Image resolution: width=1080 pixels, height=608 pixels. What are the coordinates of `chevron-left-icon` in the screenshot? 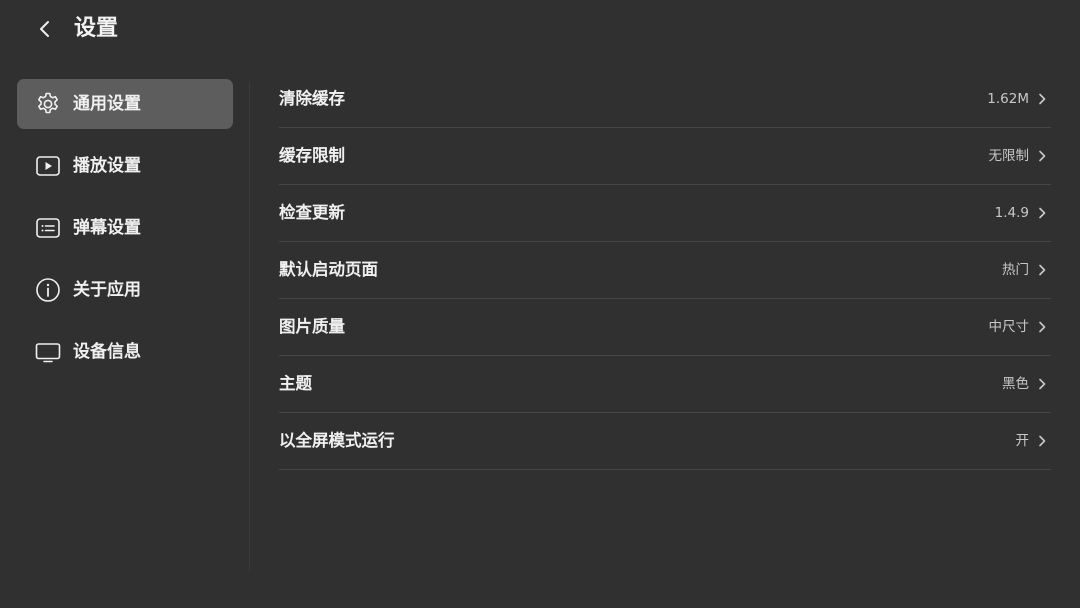 It's located at (44, 29).